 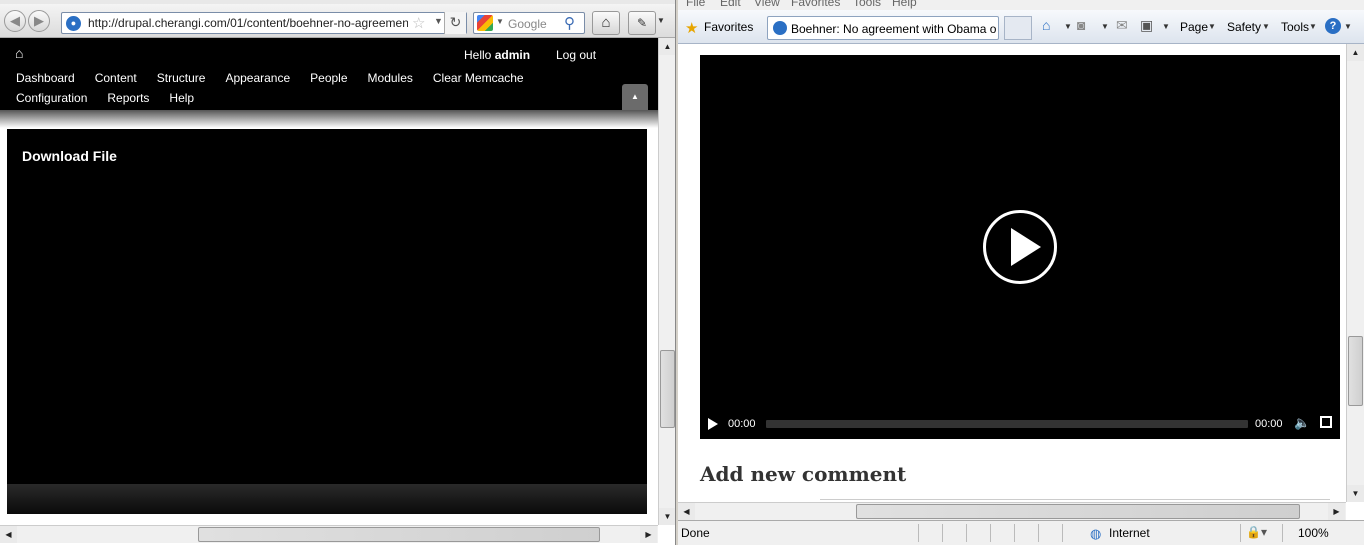 I want to click on magnifier-icon: ⚲, so click(x=569, y=23).